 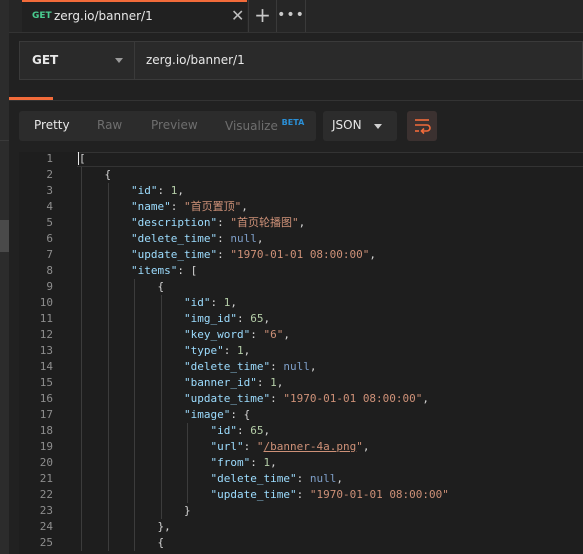 I want to click on code-line: 22 "update_time": "1970-01-01 08:00:00", so click(x=301, y=495).